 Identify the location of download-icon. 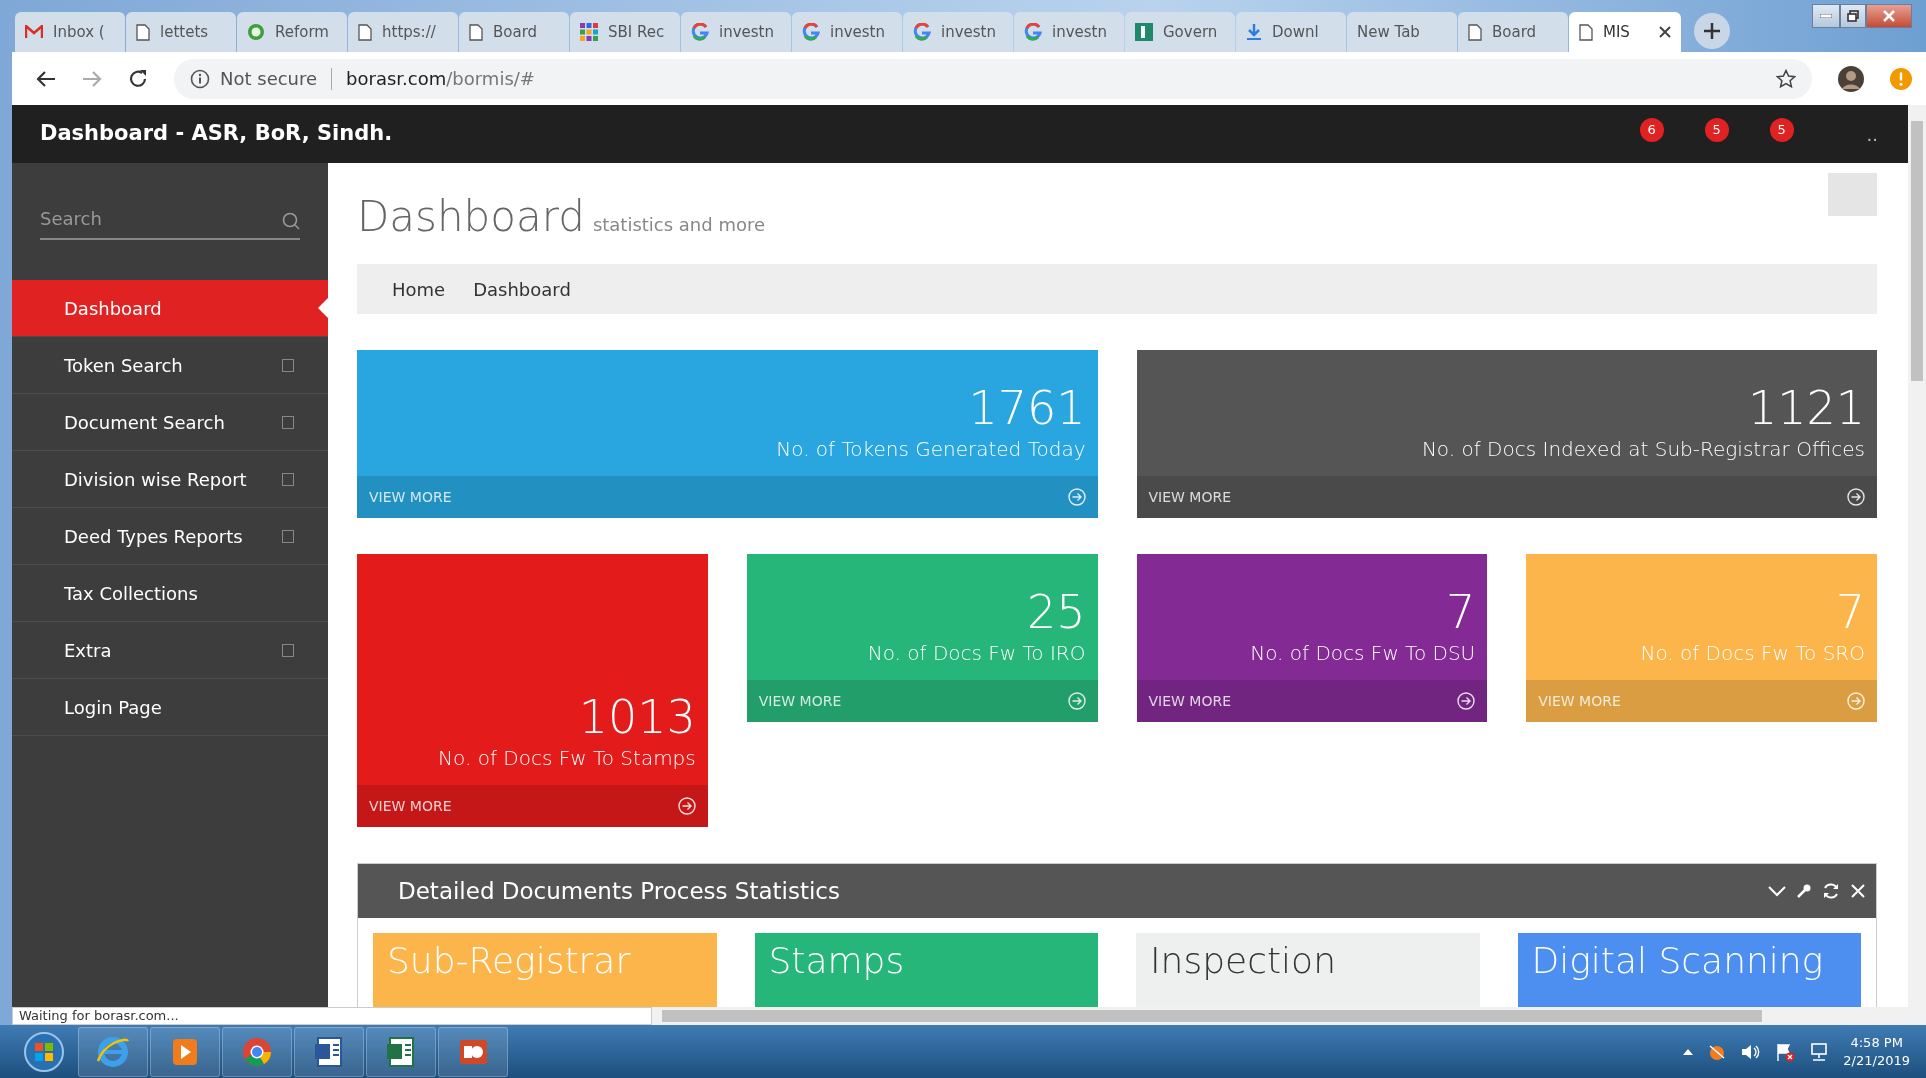
(1254, 32).